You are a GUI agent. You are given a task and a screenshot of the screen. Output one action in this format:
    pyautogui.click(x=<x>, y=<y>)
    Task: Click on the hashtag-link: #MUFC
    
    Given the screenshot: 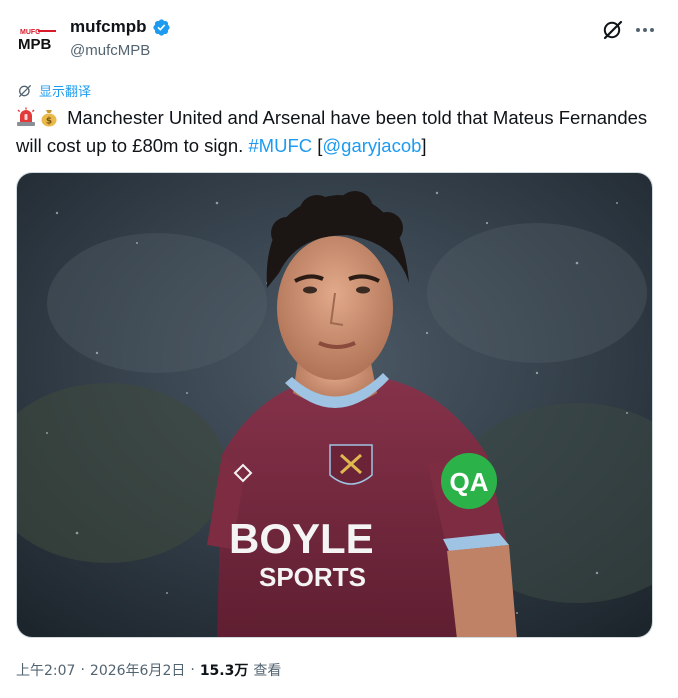 What is the action you would take?
    pyautogui.click(x=280, y=145)
    